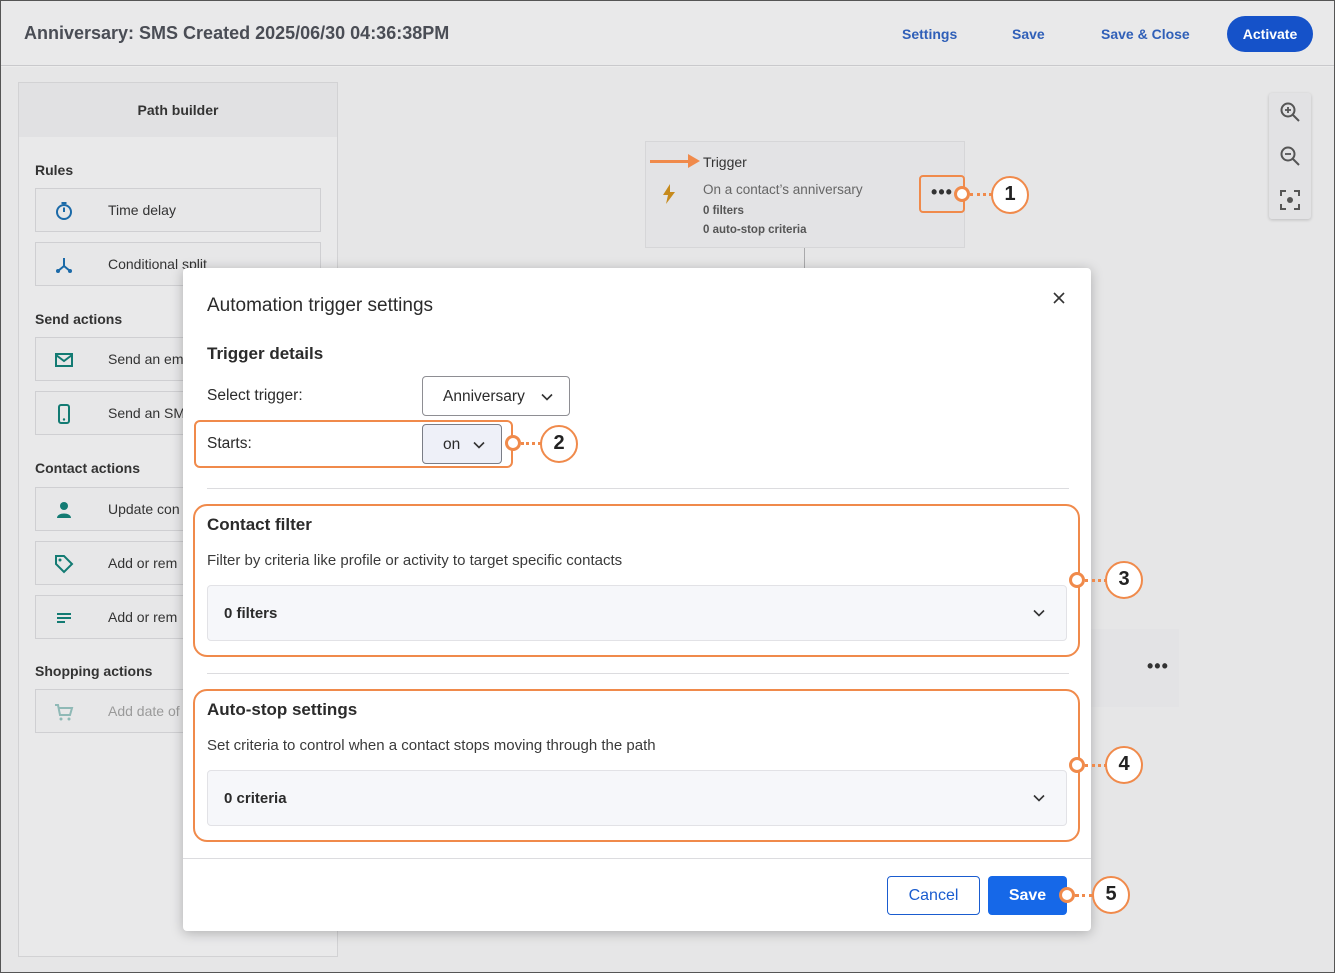 This screenshot has height=973, width=1335. I want to click on item-label: Time delay, so click(142, 210).